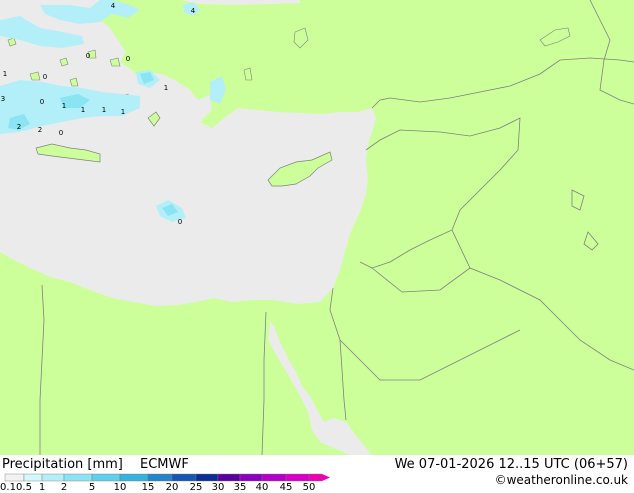 The width and height of the screenshot is (634, 493). What do you see at coordinates (240, 487) in the screenshot?
I see `legend-tick-label: 35` at bounding box center [240, 487].